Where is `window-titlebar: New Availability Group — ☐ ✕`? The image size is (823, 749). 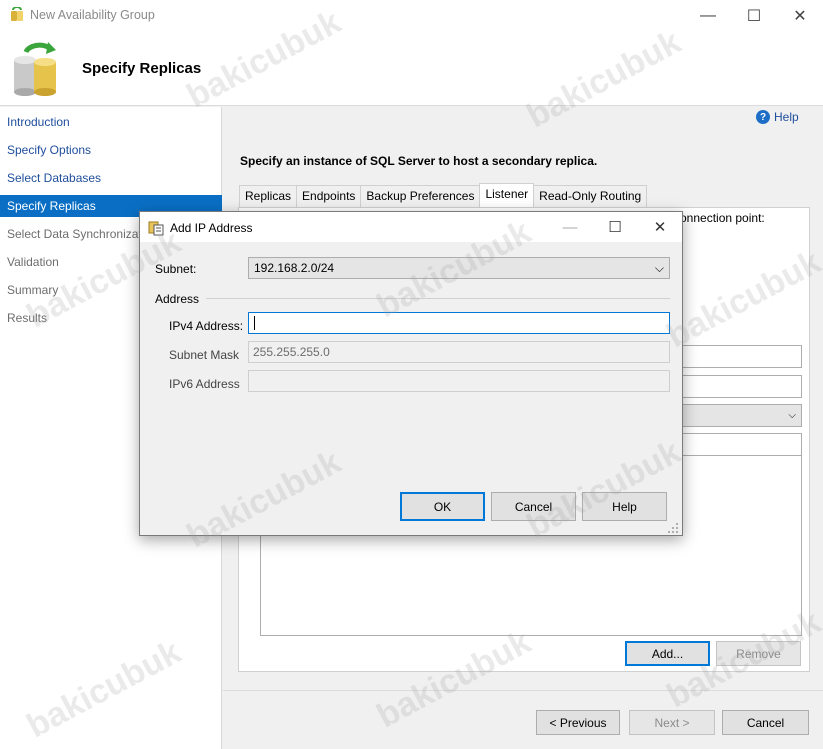
window-titlebar: New Availability Group — ☐ ✕ is located at coordinates (411, 16).